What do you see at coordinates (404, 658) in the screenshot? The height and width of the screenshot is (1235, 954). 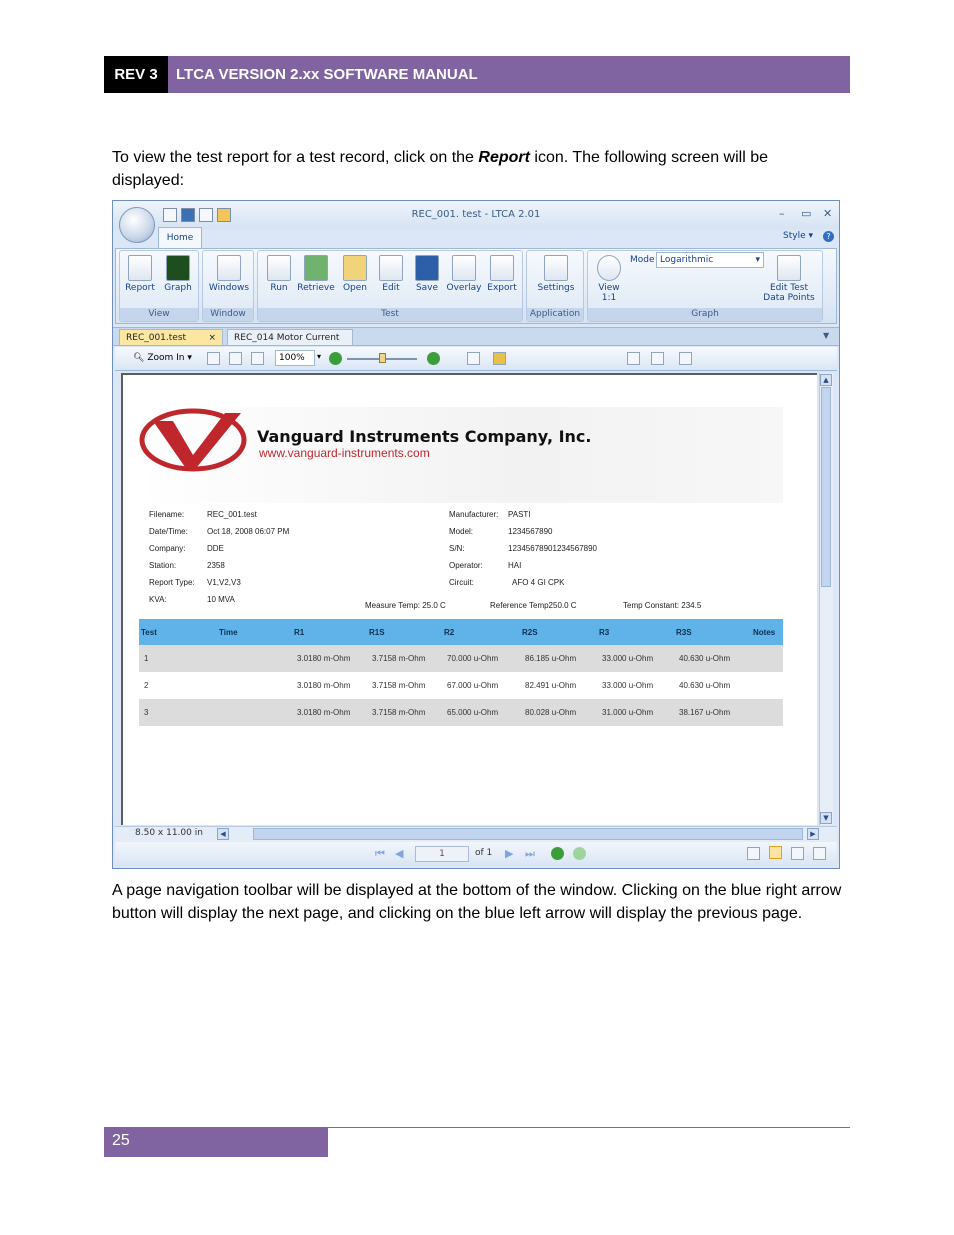 I see `table-cell: 3.7158 m-Ohm` at bounding box center [404, 658].